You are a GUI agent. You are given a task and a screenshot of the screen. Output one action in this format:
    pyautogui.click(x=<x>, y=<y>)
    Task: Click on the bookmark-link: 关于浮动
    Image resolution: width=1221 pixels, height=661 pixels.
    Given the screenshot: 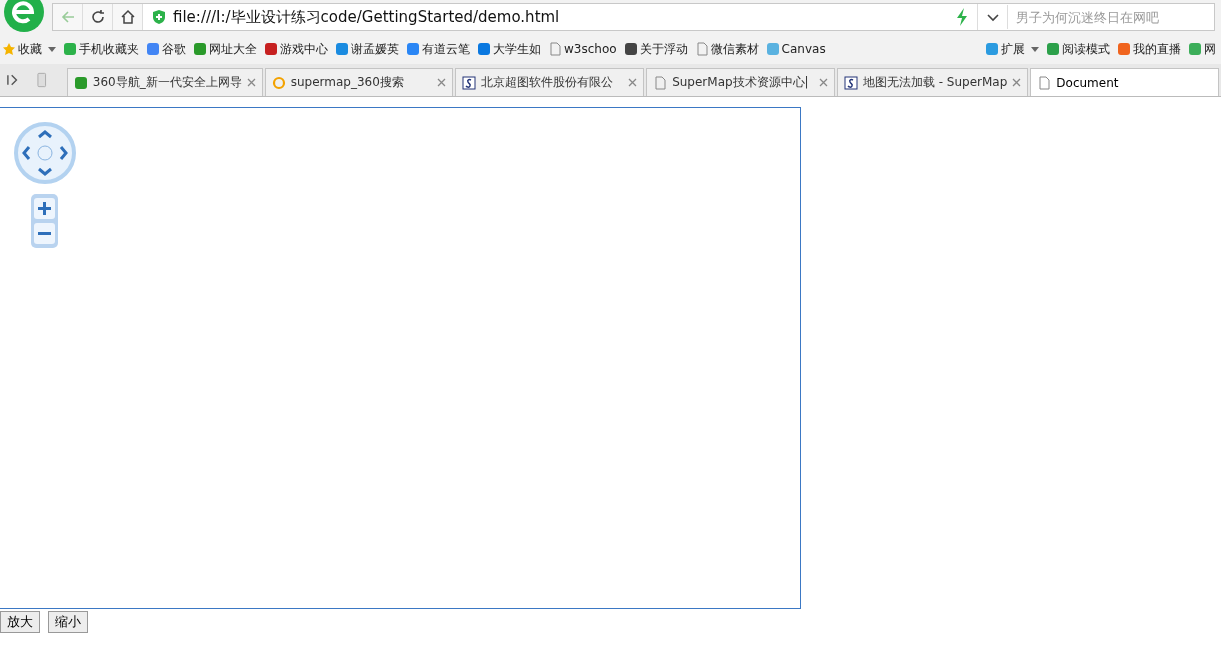 What is the action you would take?
    pyautogui.click(x=657, y=49)
    